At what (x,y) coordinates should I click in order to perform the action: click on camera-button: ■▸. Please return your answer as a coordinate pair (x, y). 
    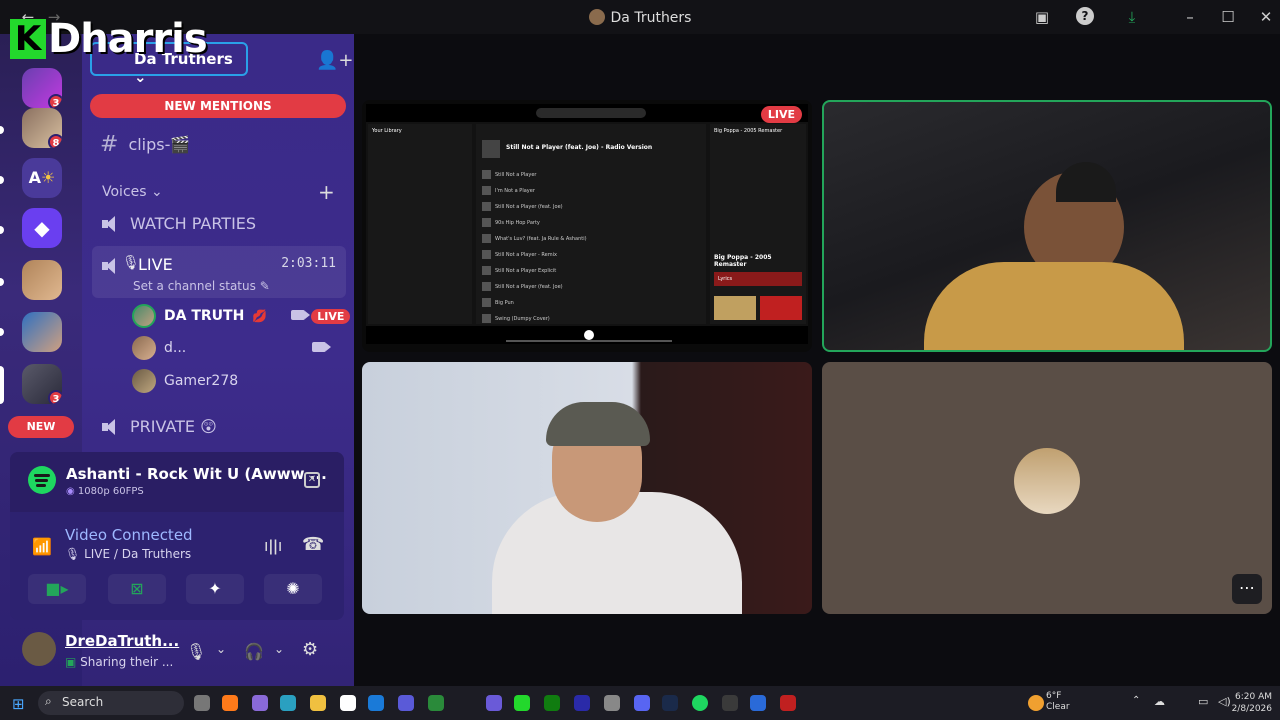
    Looking at the image, I should click on (57, 589).